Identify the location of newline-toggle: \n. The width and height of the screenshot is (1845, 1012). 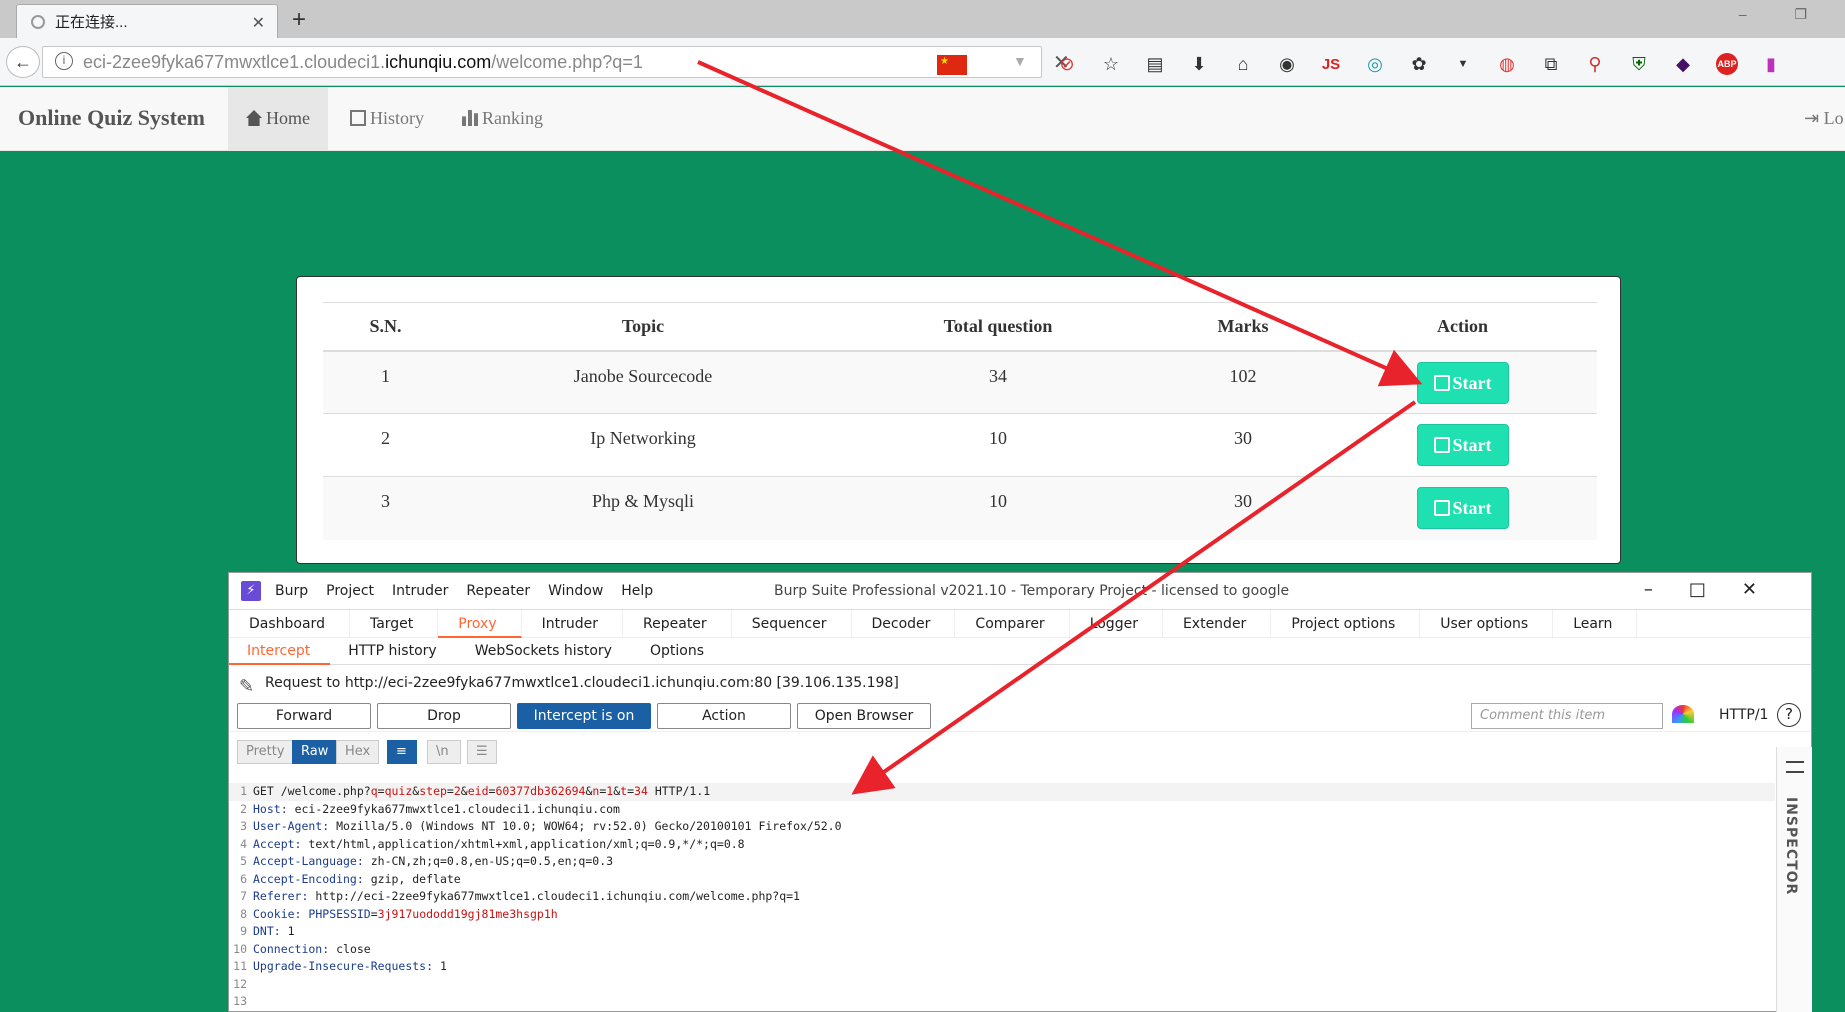
(444, 752).